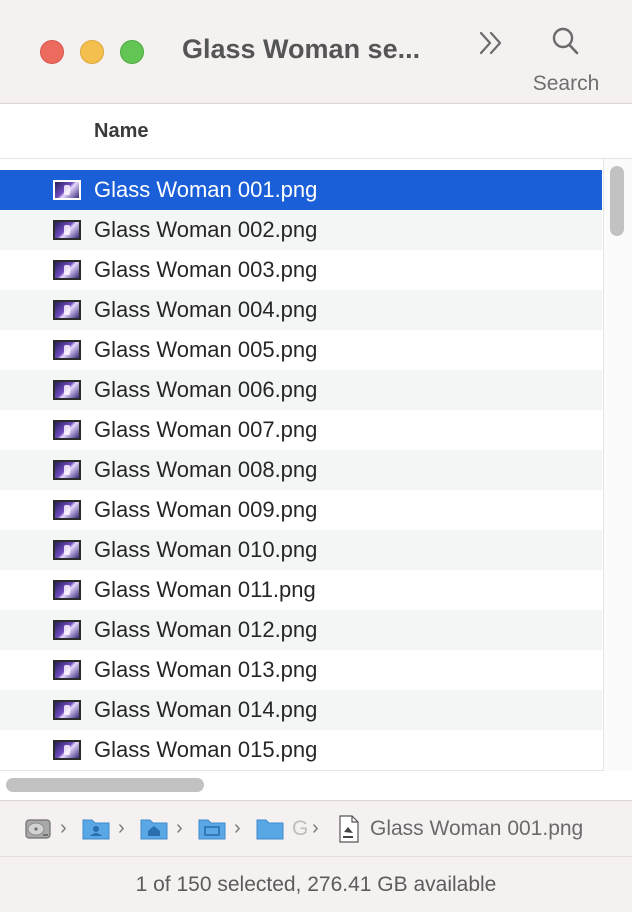 This screenshot has height=912, width=632. I want to click on file-row: Glass Woman 007.png, so click(301, 430).